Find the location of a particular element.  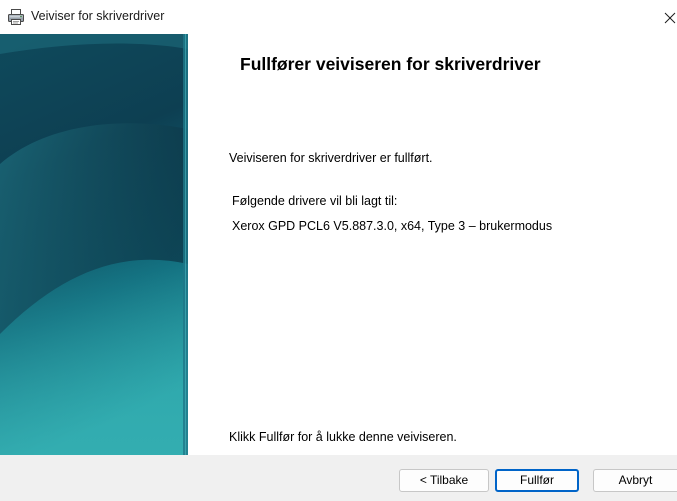

page-title: Fullfører veiviseren for skriverdriver is located at coordinates (390, 64).